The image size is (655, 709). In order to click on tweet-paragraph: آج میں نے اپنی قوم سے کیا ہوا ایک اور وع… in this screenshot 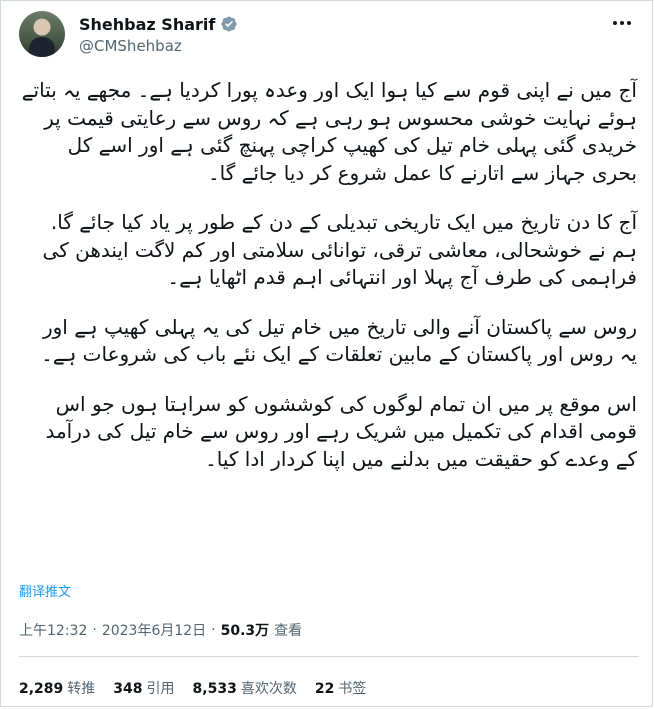, I will do `click(329, 131)`.